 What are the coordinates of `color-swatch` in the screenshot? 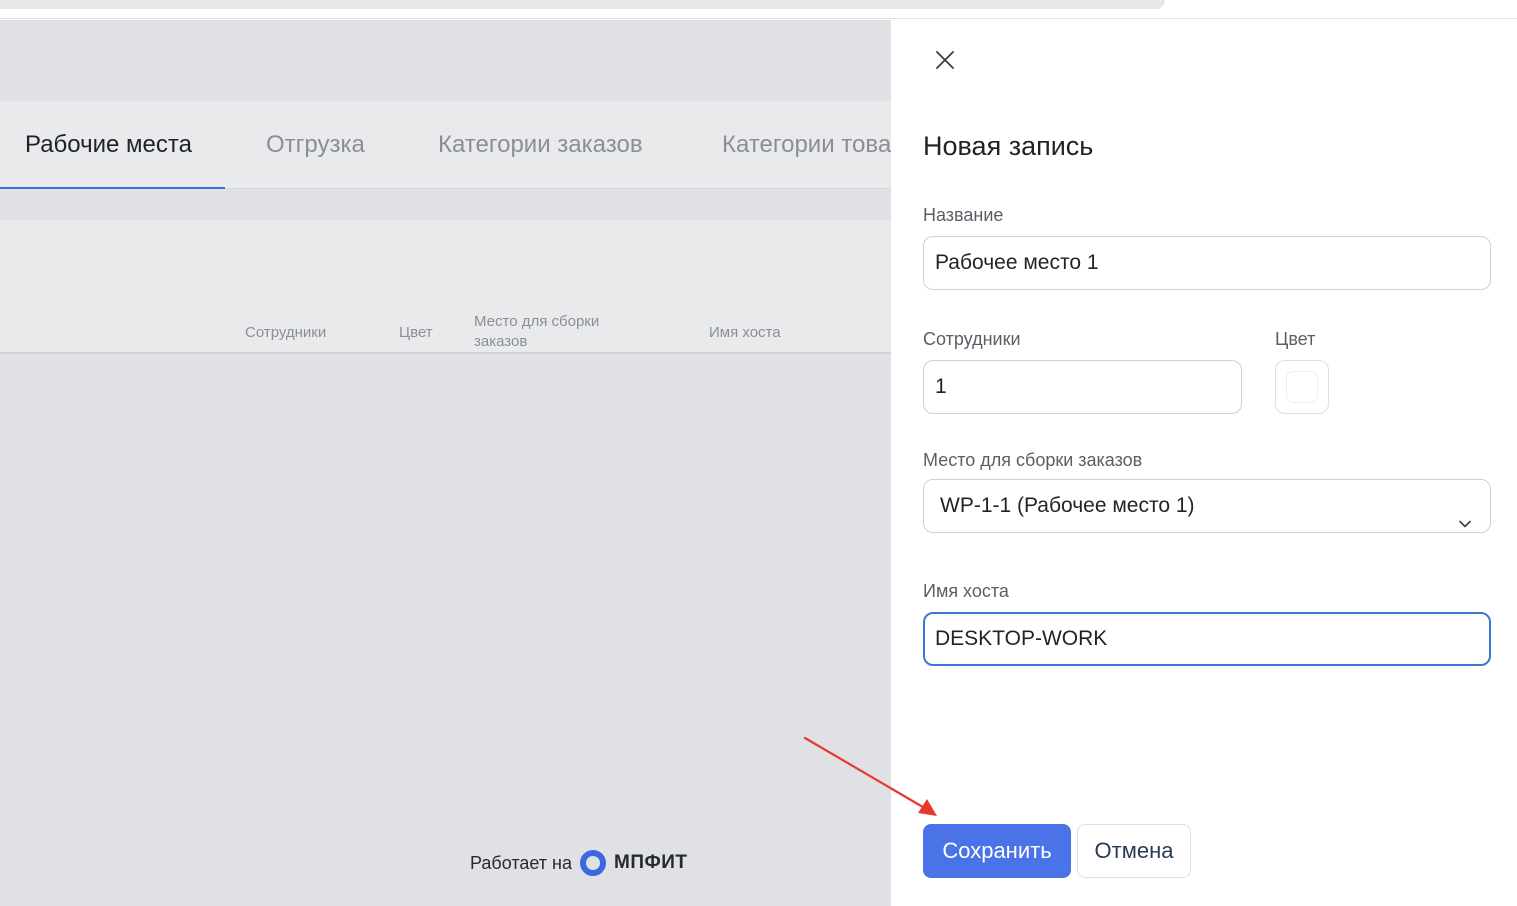 It's located at (1302, 387).